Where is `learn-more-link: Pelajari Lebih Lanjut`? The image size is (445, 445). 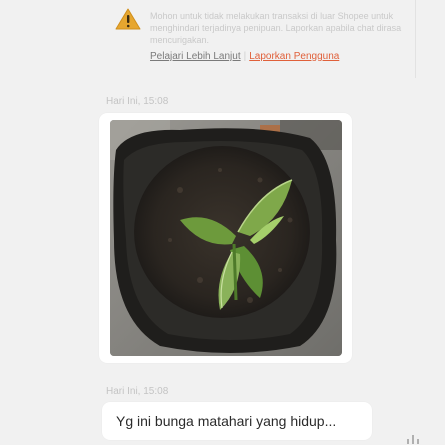
learn-more-link: Pelajari Lebih Lanjut is located at coordinates (195, 56).